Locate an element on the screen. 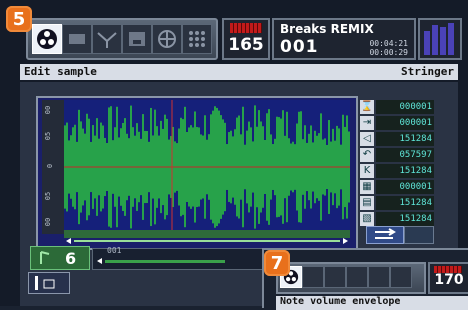 The width and height of the screenshot is (468, 310). second-screenshot: 170 Note volume envelope is located at coordinates (365, 279).